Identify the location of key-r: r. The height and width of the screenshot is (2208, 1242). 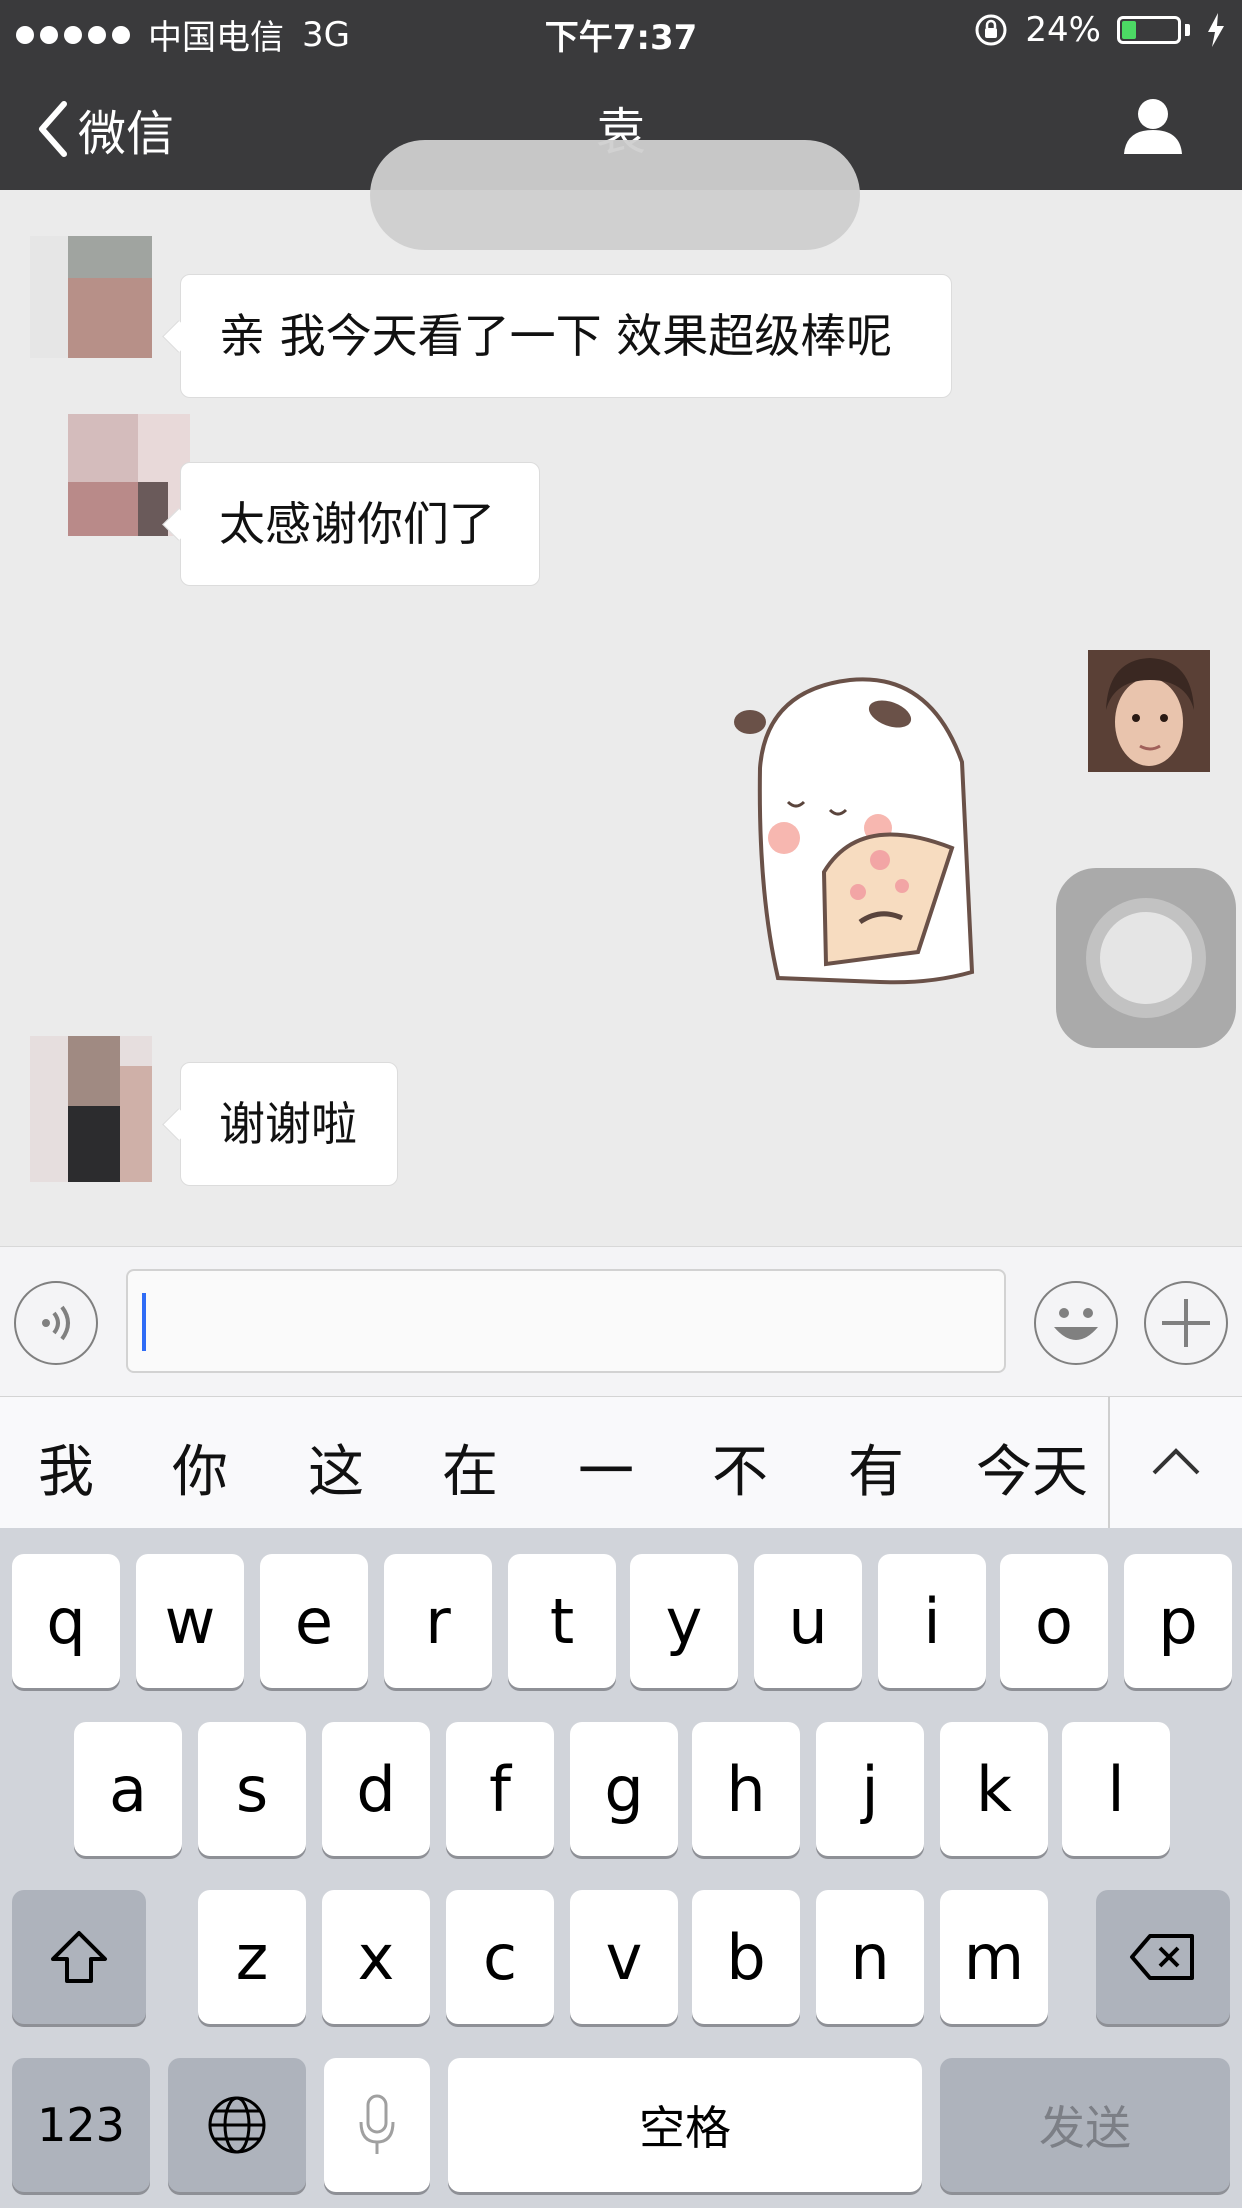
(438, 1621).